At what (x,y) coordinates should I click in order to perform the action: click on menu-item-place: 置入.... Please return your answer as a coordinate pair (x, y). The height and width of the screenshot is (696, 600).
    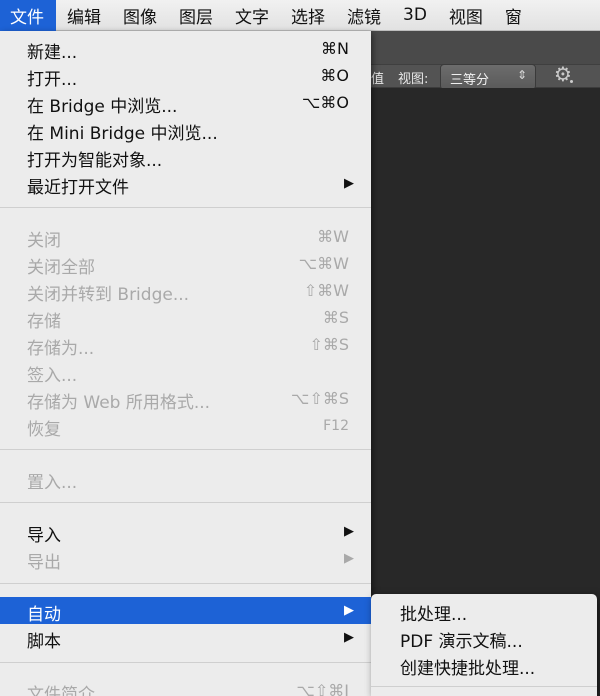
    Looking at the image, I should click on (185, 479).